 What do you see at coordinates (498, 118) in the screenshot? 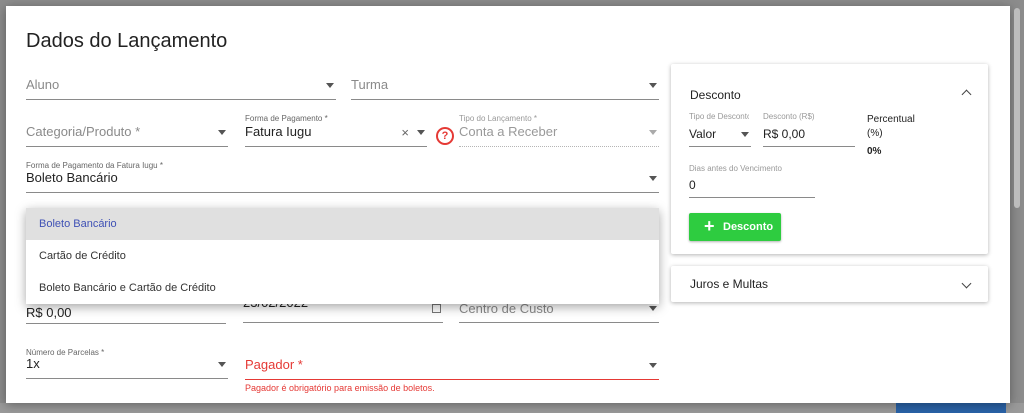
I see `tipo-lancamento-label: Tipo do Lançamento *` at bounding box center [498, 118].